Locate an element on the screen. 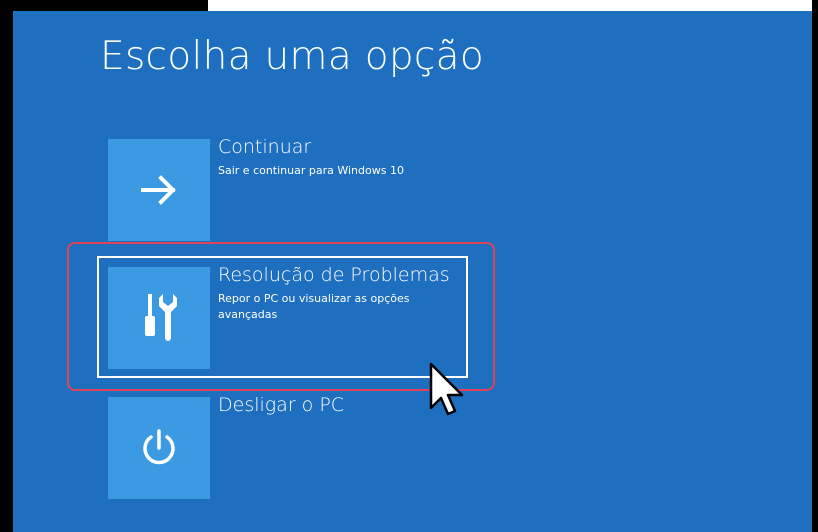 The image size is (818, 532). mouse-cursor-icon is located at coordinates (446, 389).